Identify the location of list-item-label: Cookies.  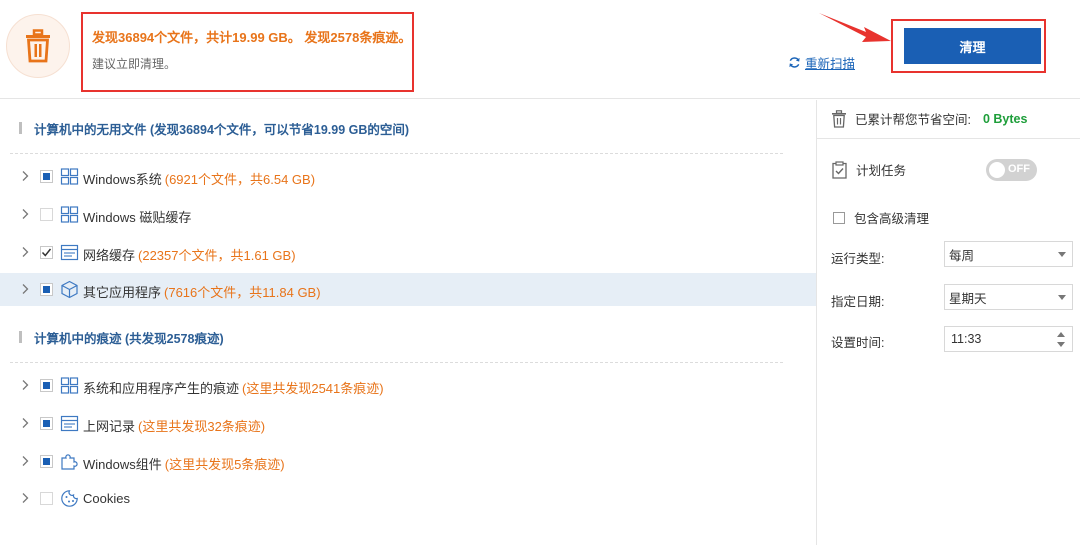
(108, 498).